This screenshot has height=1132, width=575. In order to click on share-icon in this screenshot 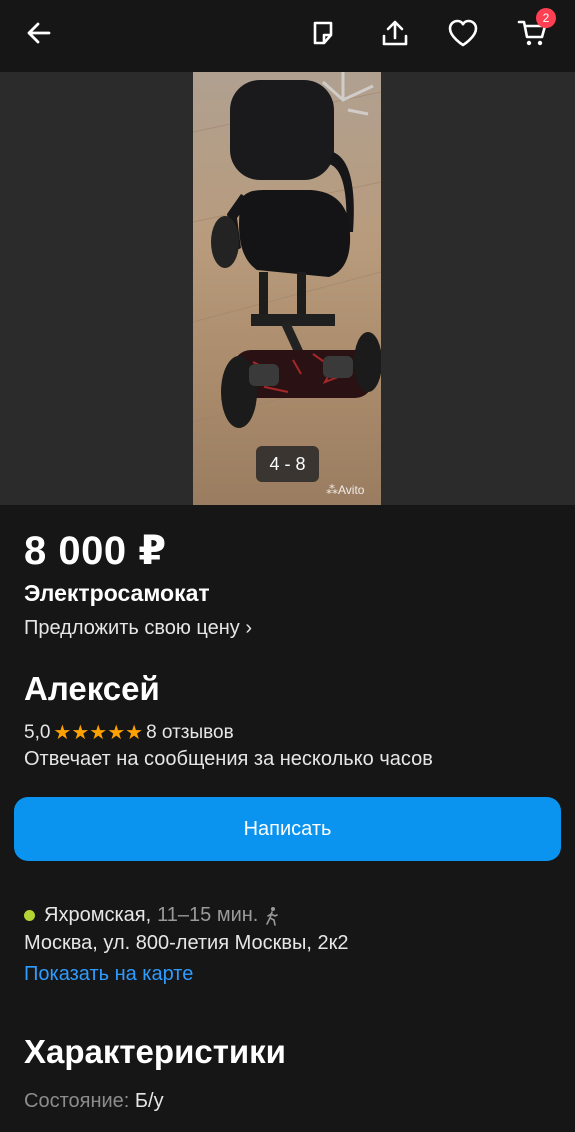, I will do `click(395, 33)`.